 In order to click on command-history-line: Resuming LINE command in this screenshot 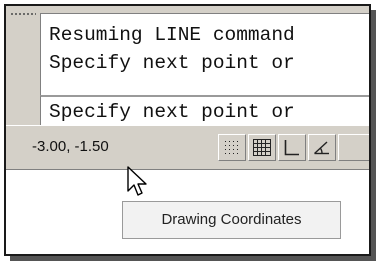, I will do `click(172, 35)`.